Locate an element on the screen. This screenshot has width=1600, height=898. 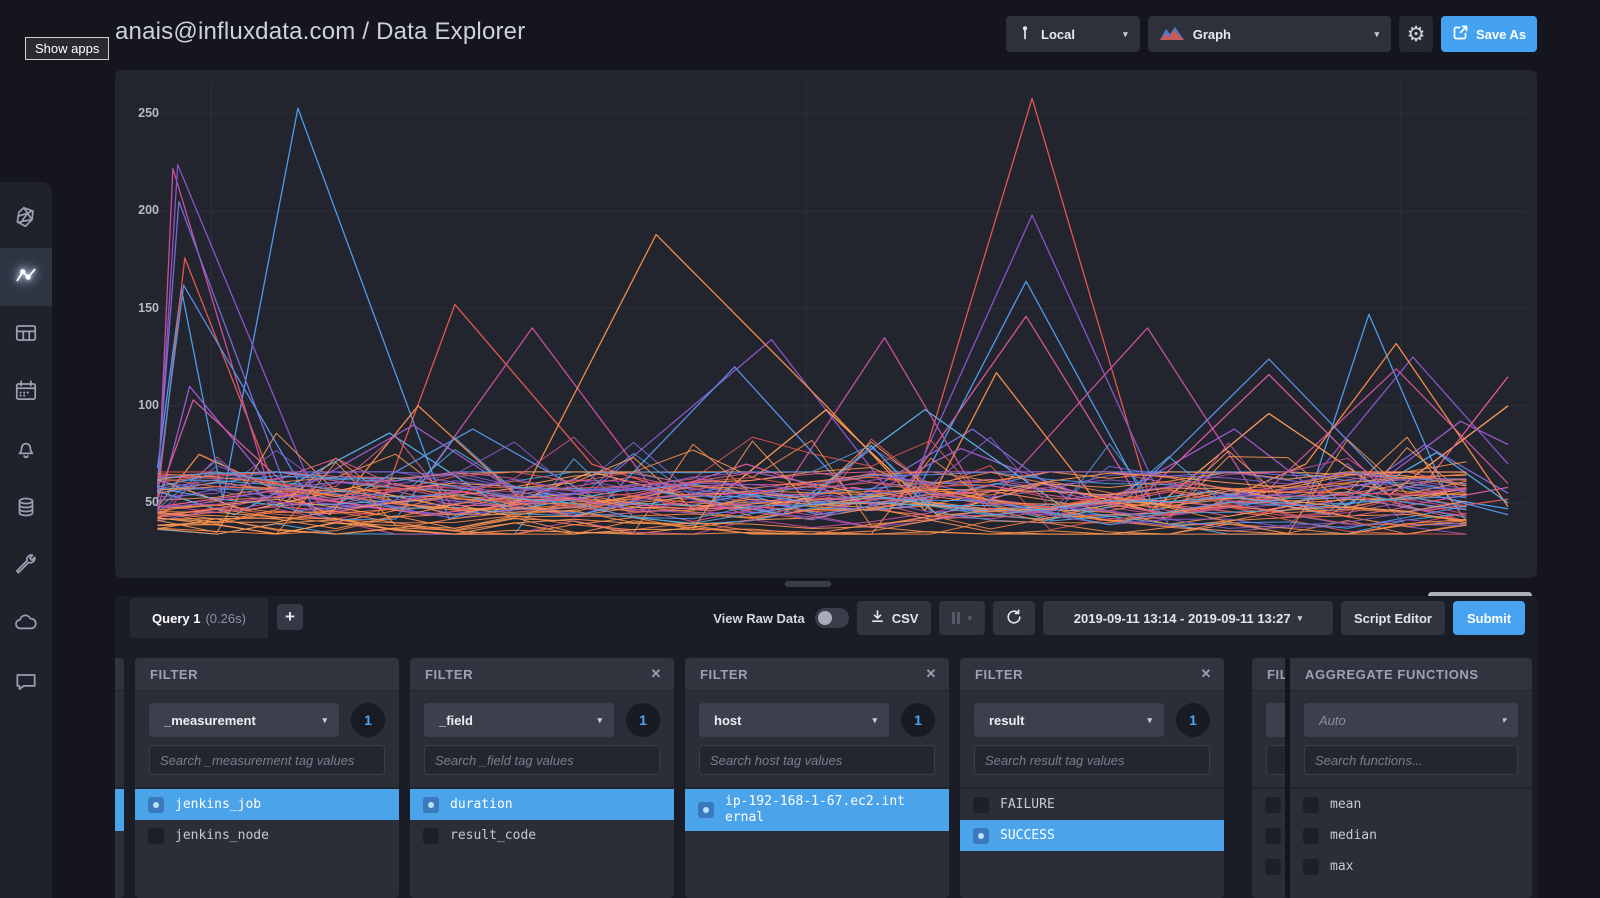
view-raw-data-toggle is located at coordinates (831, 618).